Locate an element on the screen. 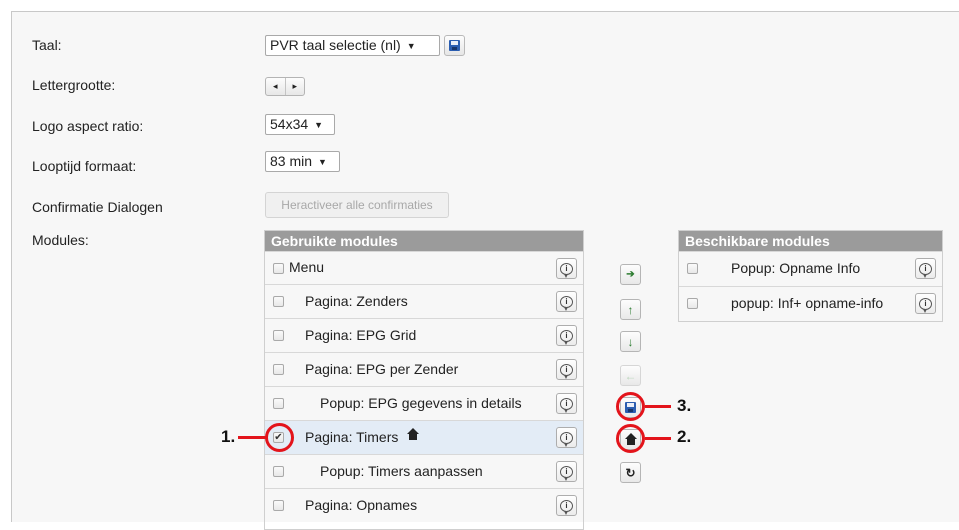 The height and width of the screenshot is (530, 959). taal-select-value: PVR taal selectie (nl) is located at coordinates (335, 45).